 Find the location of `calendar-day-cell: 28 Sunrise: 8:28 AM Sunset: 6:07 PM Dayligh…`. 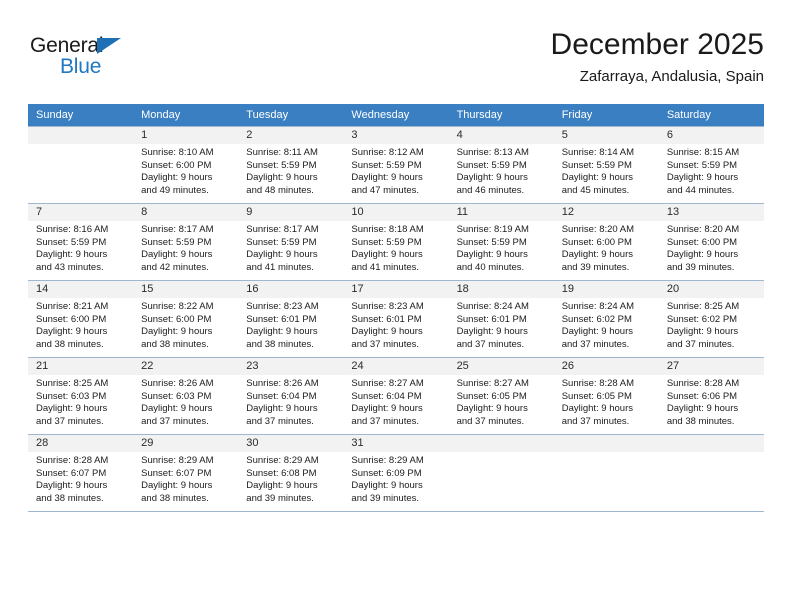

calendar-day-cell: 28 Sunrise: 8:28 AM Sunset: 6:07 PM Dayligh… is located at coordinates (81, 473).